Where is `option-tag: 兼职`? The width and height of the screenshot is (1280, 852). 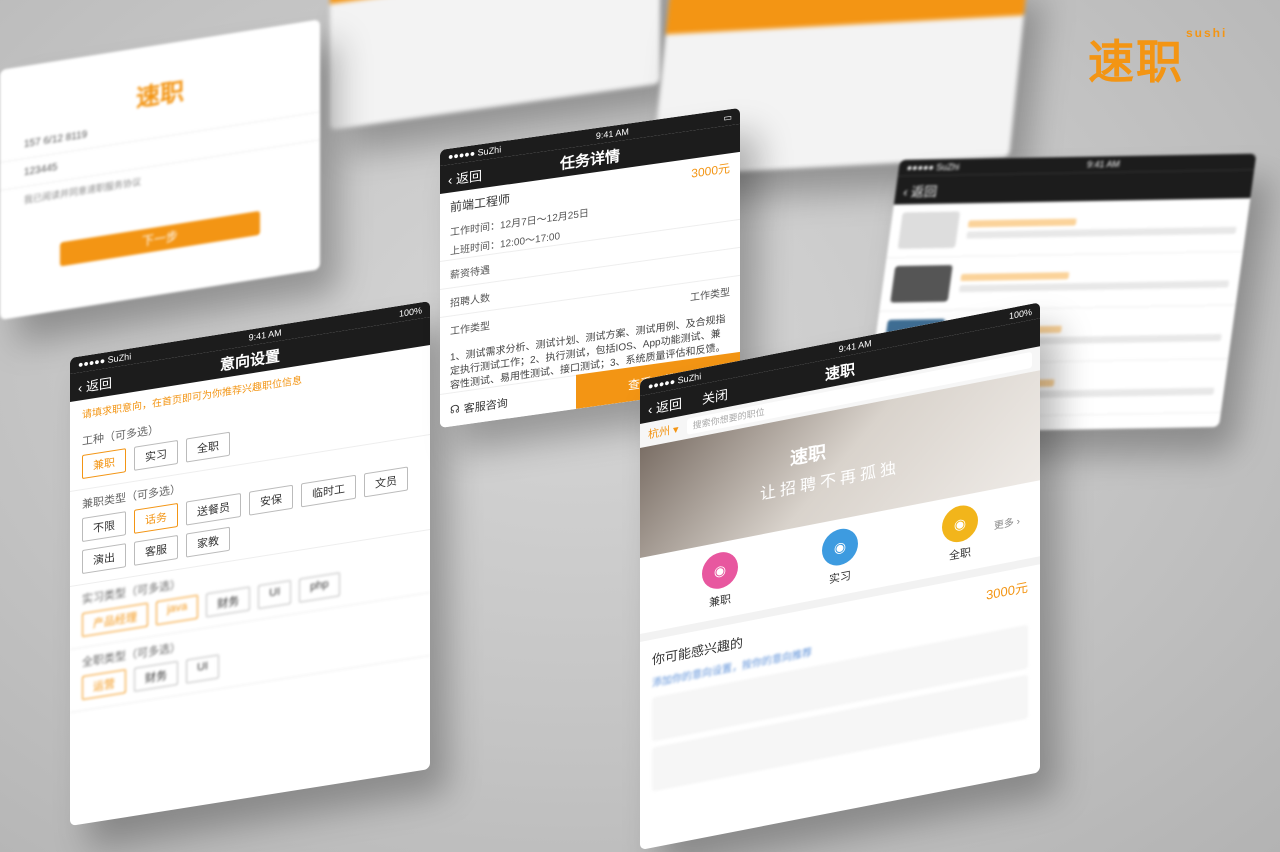
option-tag: 兼职 is located at coordinates (104, 464).